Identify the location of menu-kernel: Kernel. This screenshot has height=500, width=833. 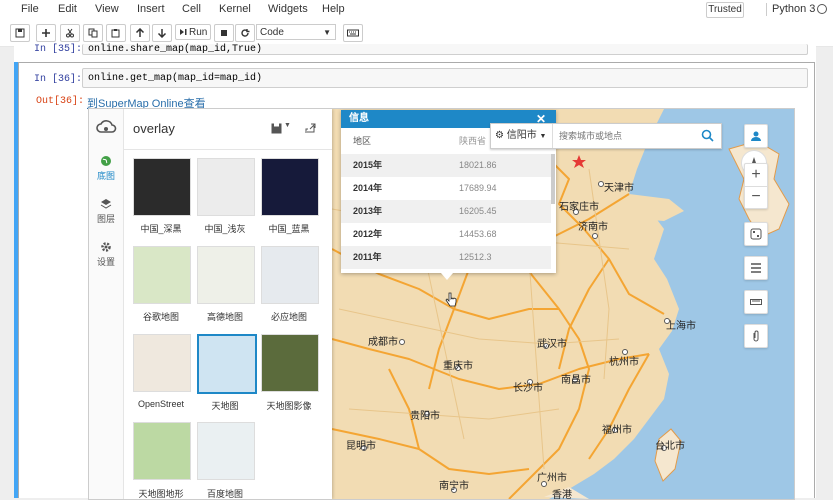
(235, 9).